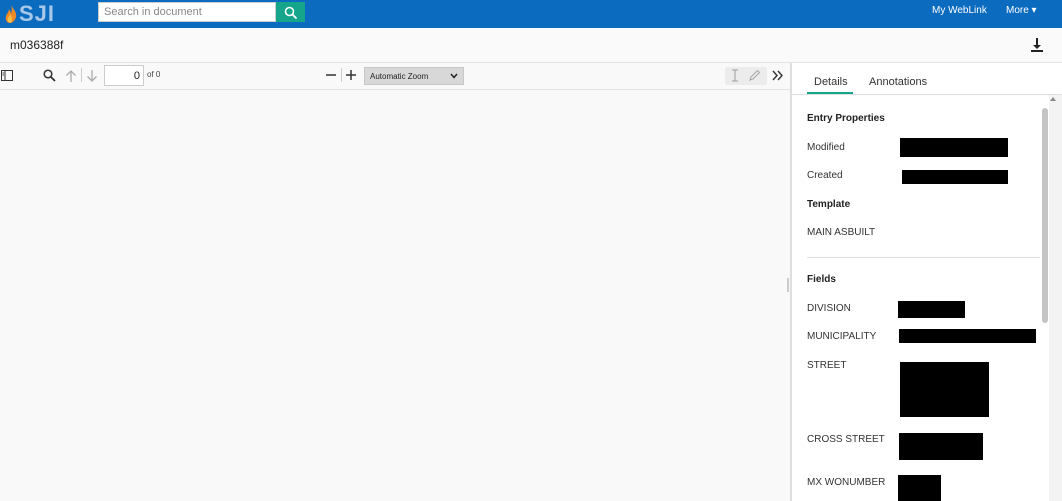  Describe the element at coordinates (11, 14) in the screenshot. I see `flame-icon` at that location.